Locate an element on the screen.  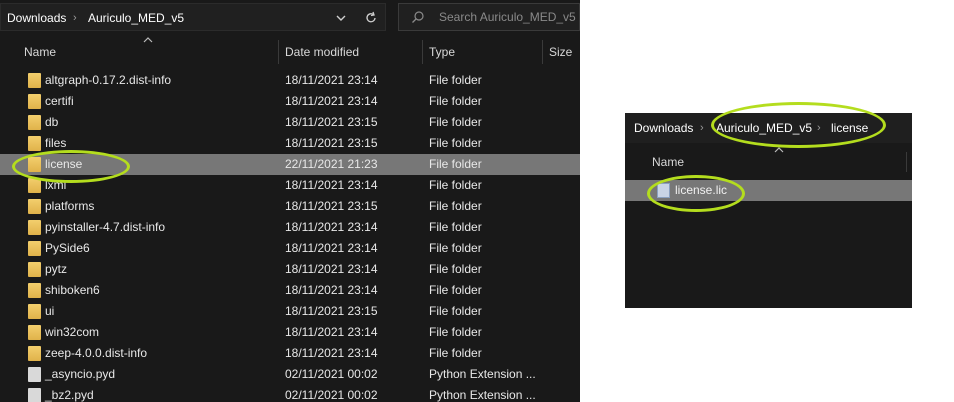
list-item: db 18/11/2021 23:15 File folder is located at coordinates (290, 122).